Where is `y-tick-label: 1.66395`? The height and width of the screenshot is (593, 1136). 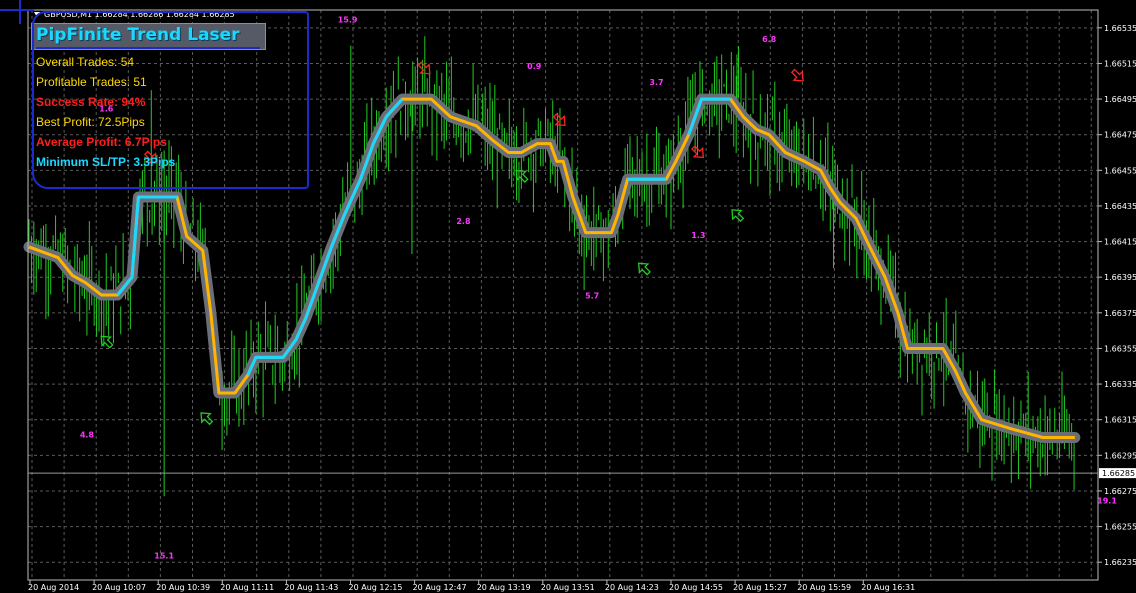
y-tick-label: 1.66395 is located at coordinates (1120, 277).